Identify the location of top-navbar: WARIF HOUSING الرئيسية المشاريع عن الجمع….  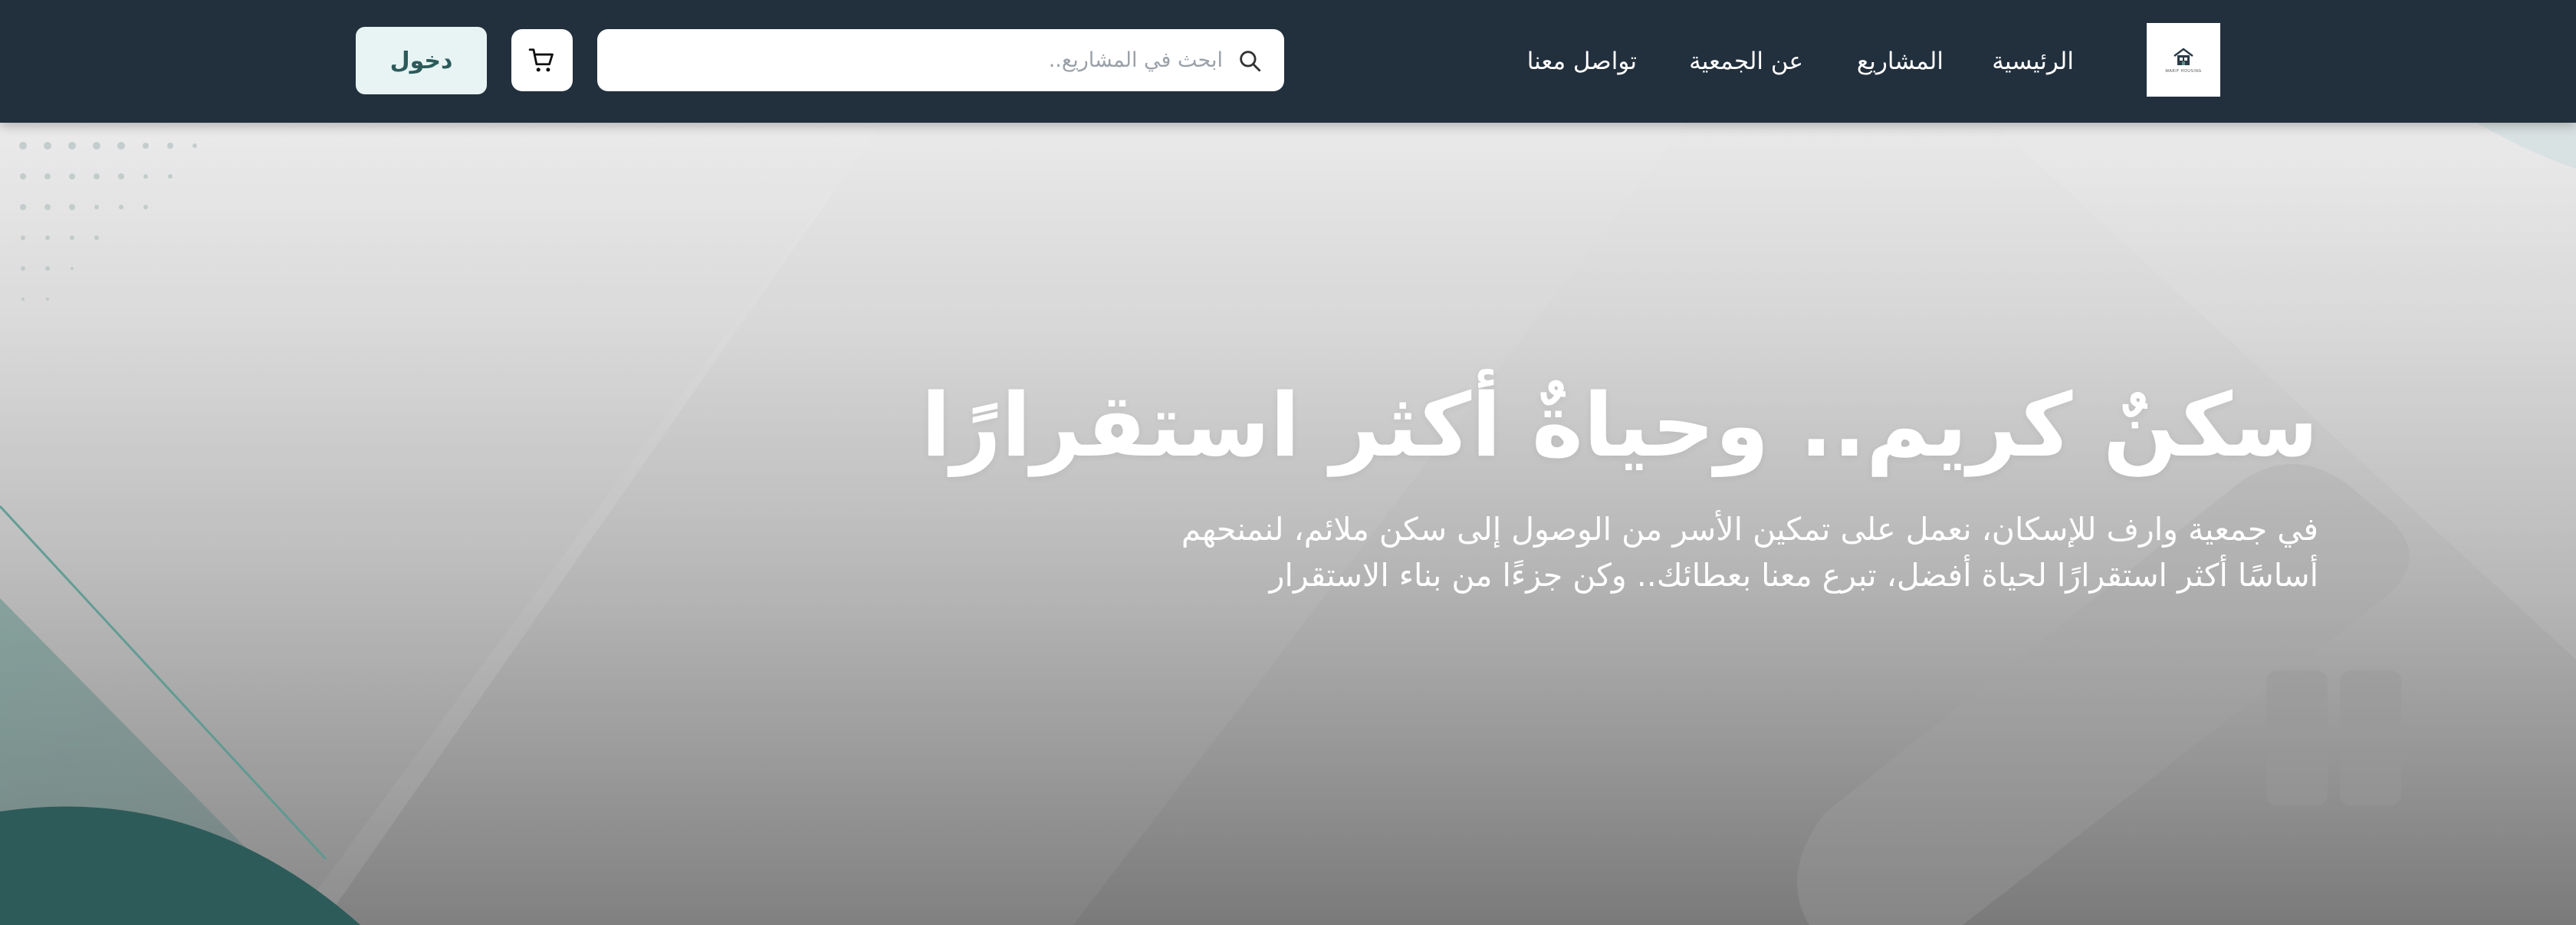
(1288, 61).